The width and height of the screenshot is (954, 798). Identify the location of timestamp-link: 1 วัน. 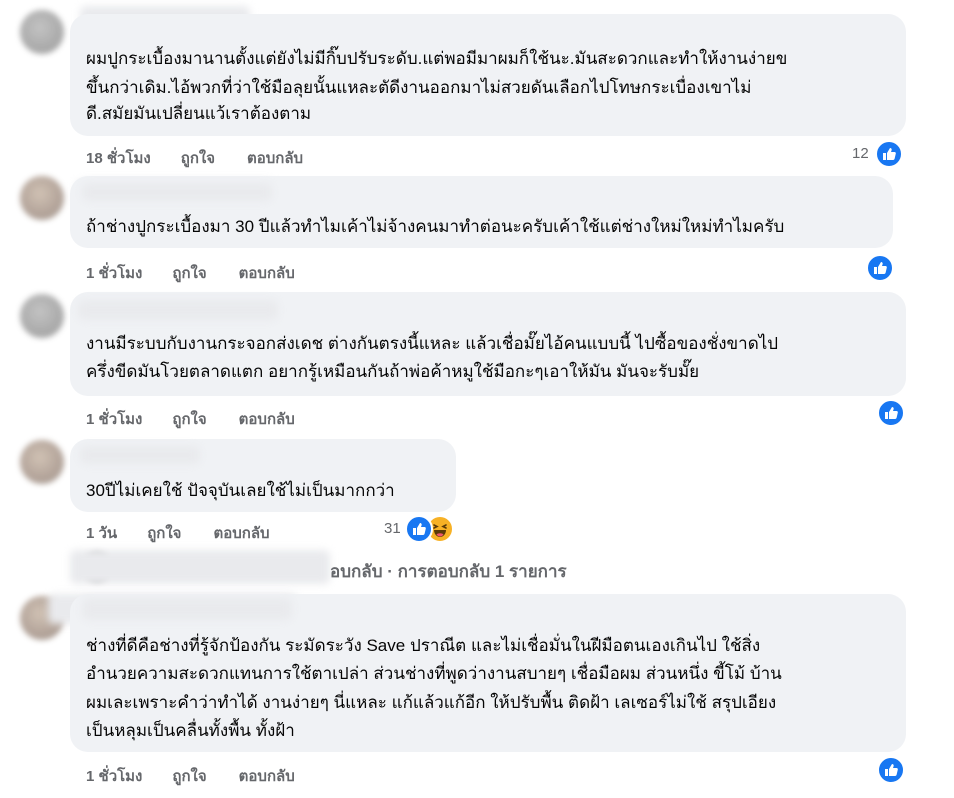
(101, 533).